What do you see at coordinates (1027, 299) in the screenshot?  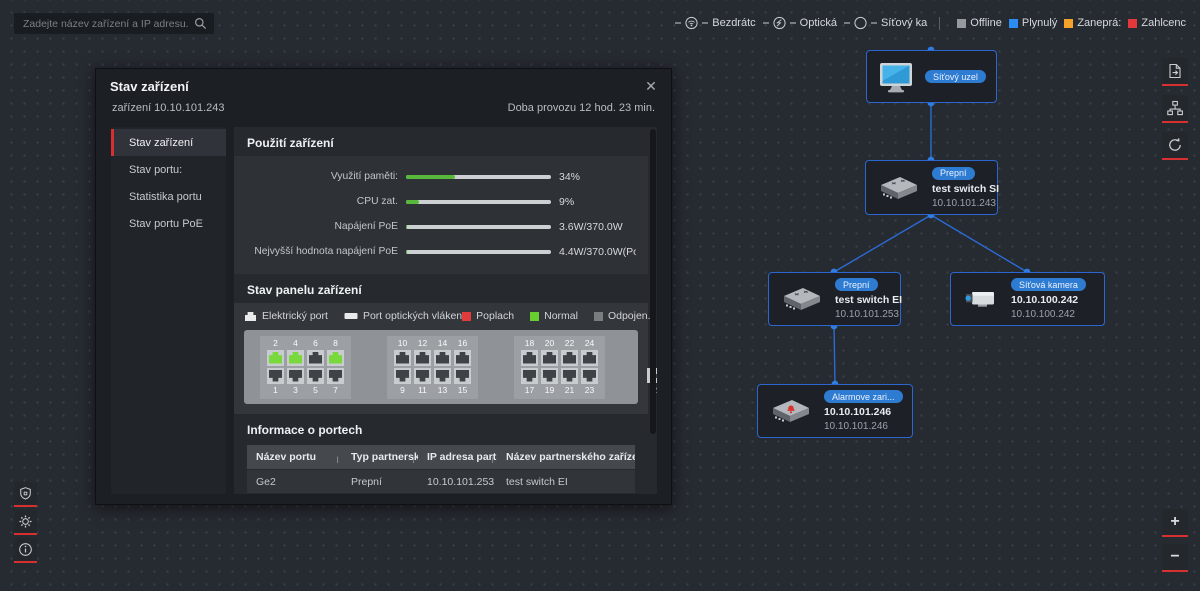 I see `topology-node-10-10-100-242: Síťová kamera 10.10.100.242 10.10.100.242` at bounding box center [1027, 299].